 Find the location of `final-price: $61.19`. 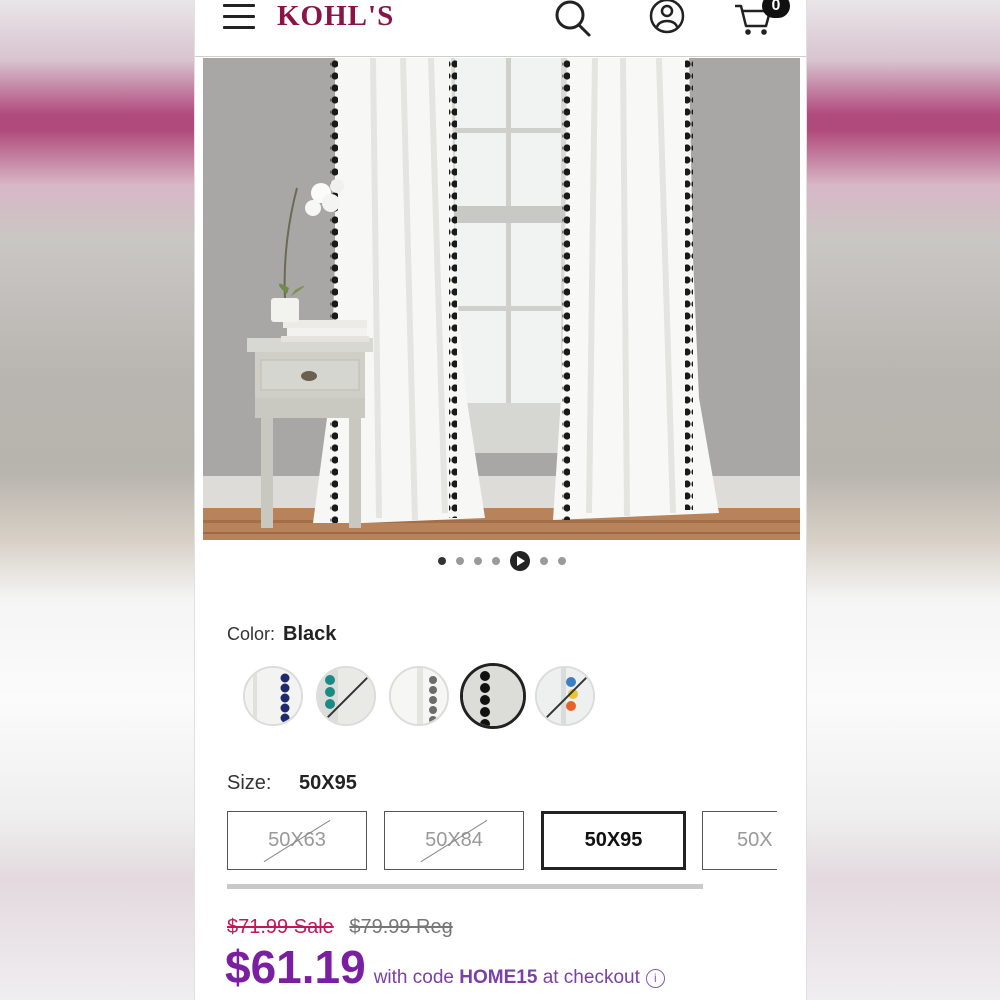

final-price: $61.19 is located at coordinates (295, 967).